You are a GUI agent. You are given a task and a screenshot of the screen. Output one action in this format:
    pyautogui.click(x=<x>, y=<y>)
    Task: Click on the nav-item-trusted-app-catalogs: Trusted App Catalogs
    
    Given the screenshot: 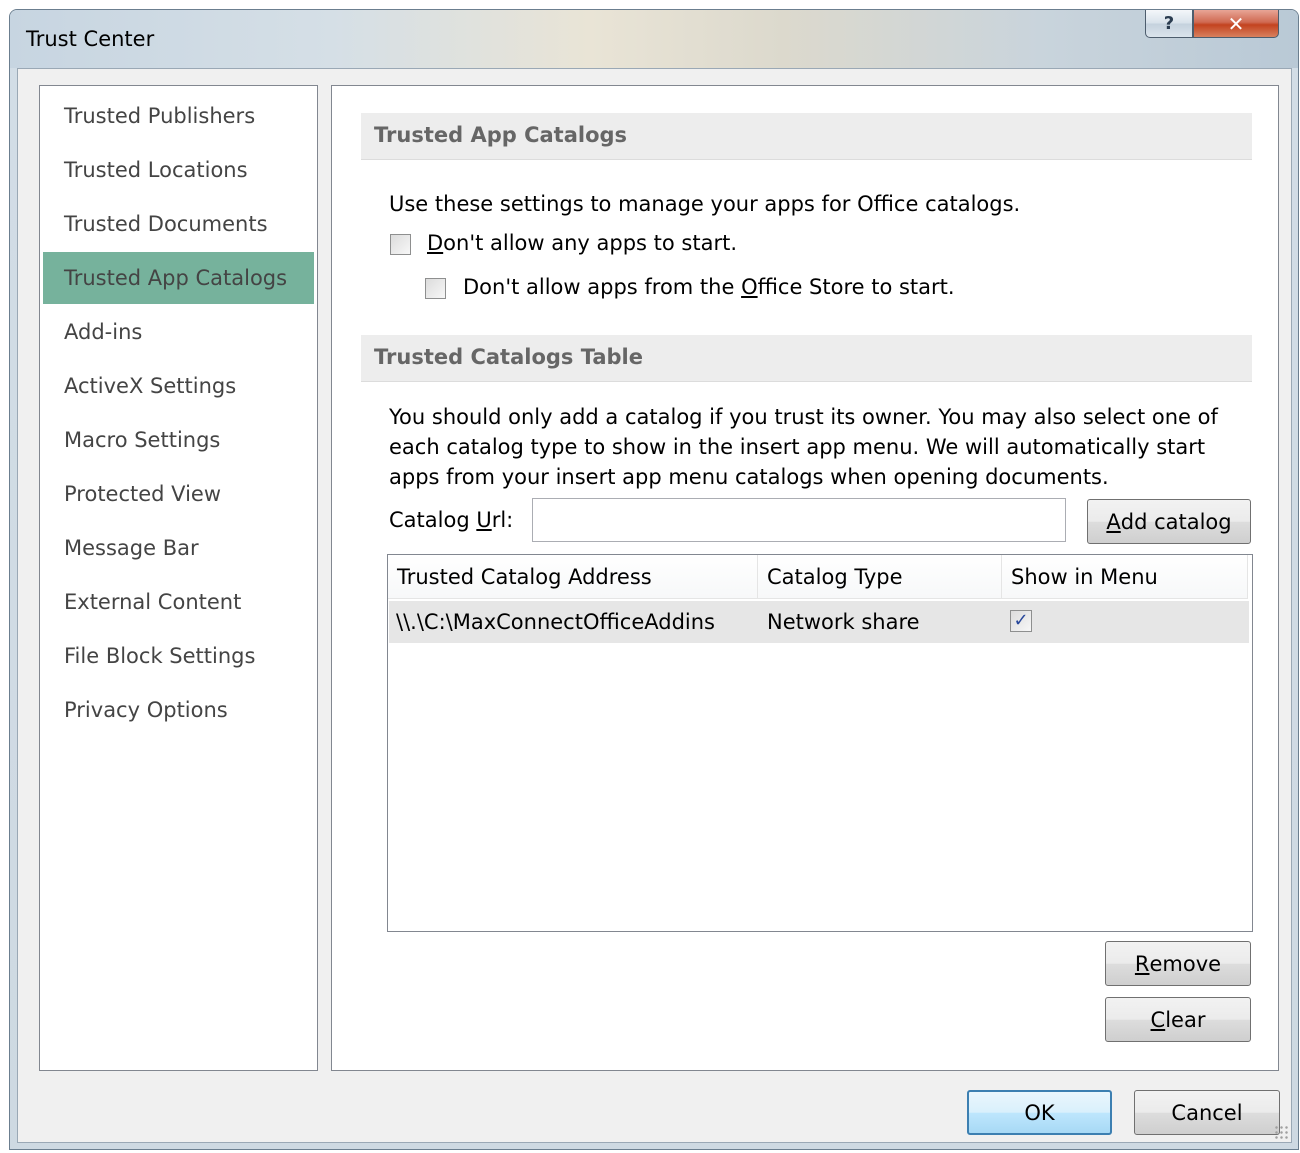 What is the action you would take?
    pyautogui.click(x=178, y=278)
    